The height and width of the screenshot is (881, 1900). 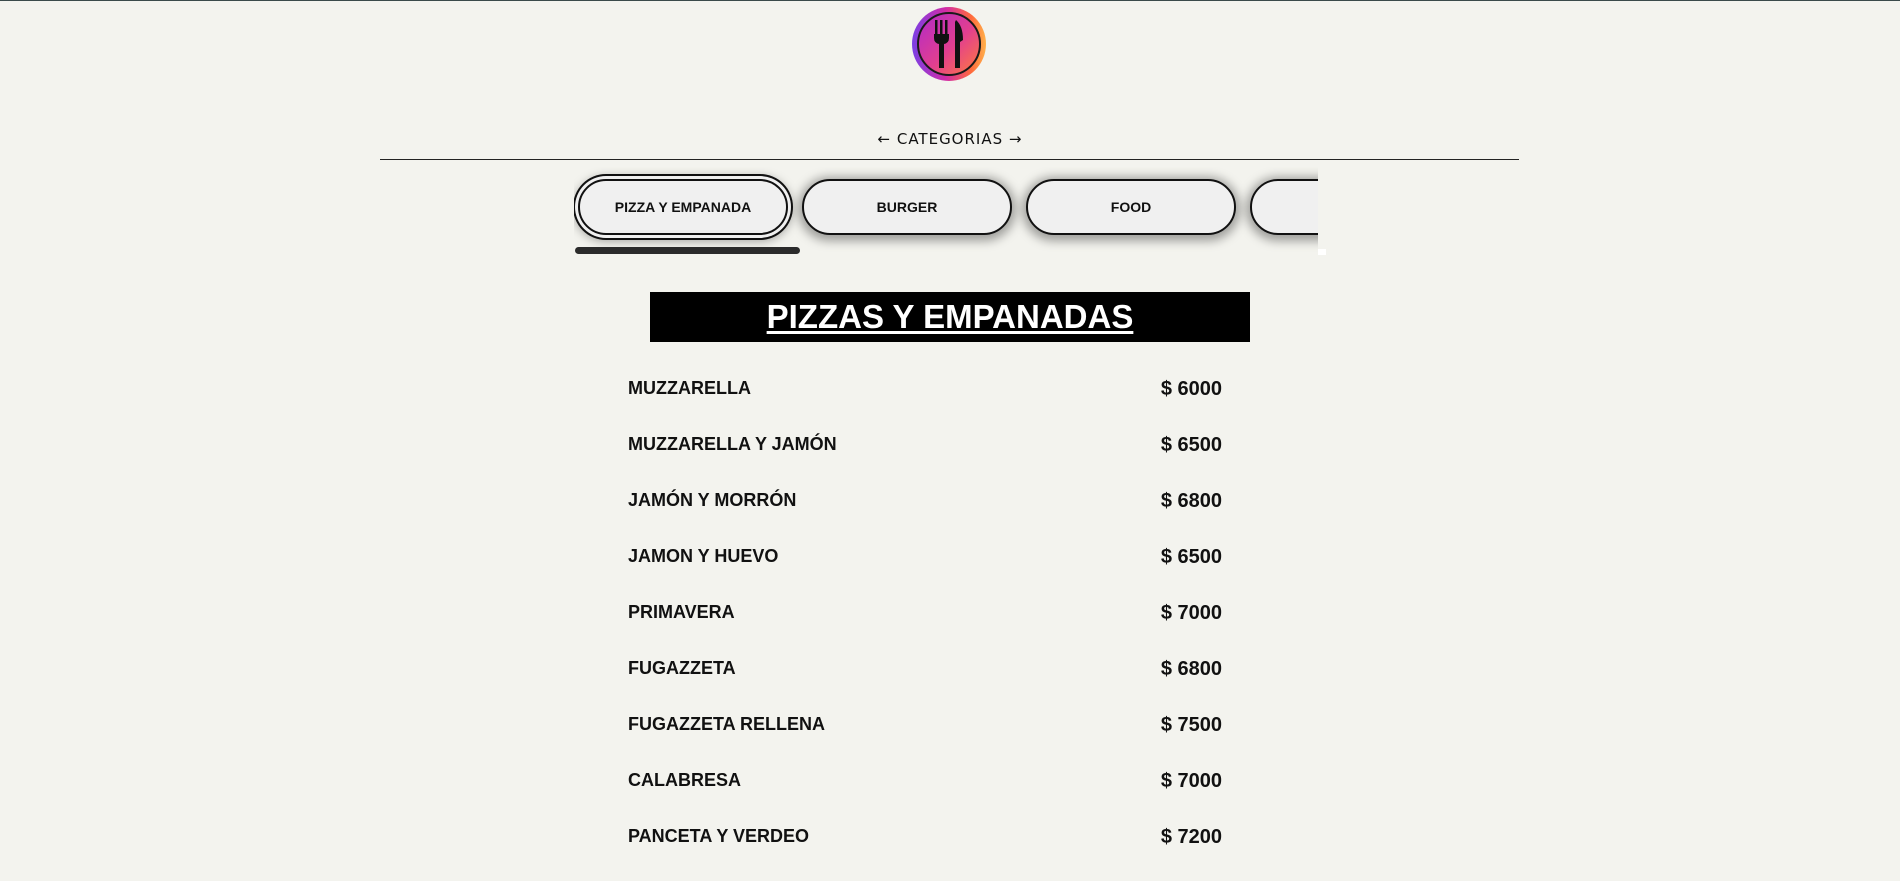 I want to click on menu-item: MUZZARELLA Y JAMÓN $ 6500, so click(x=925, y=450).